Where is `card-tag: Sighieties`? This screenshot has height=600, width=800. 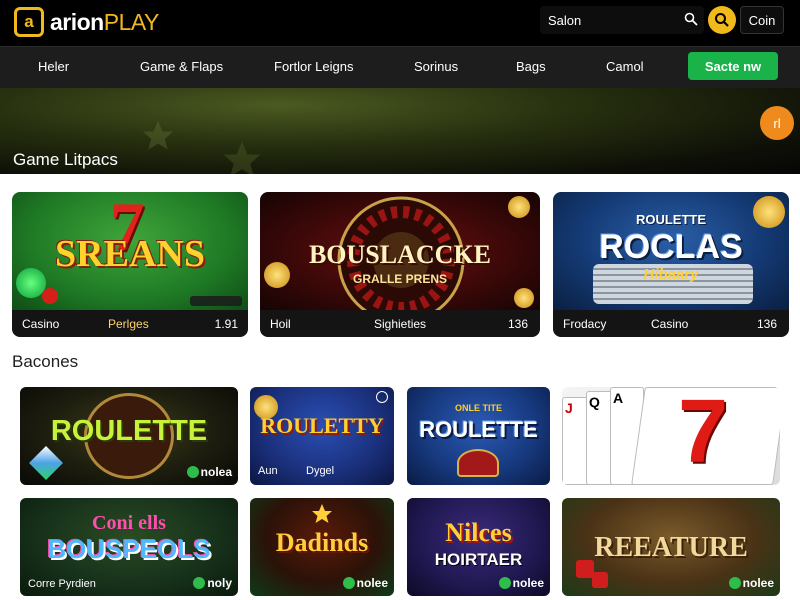 card-tag: Sighieties is located at coordinates (400, 324).